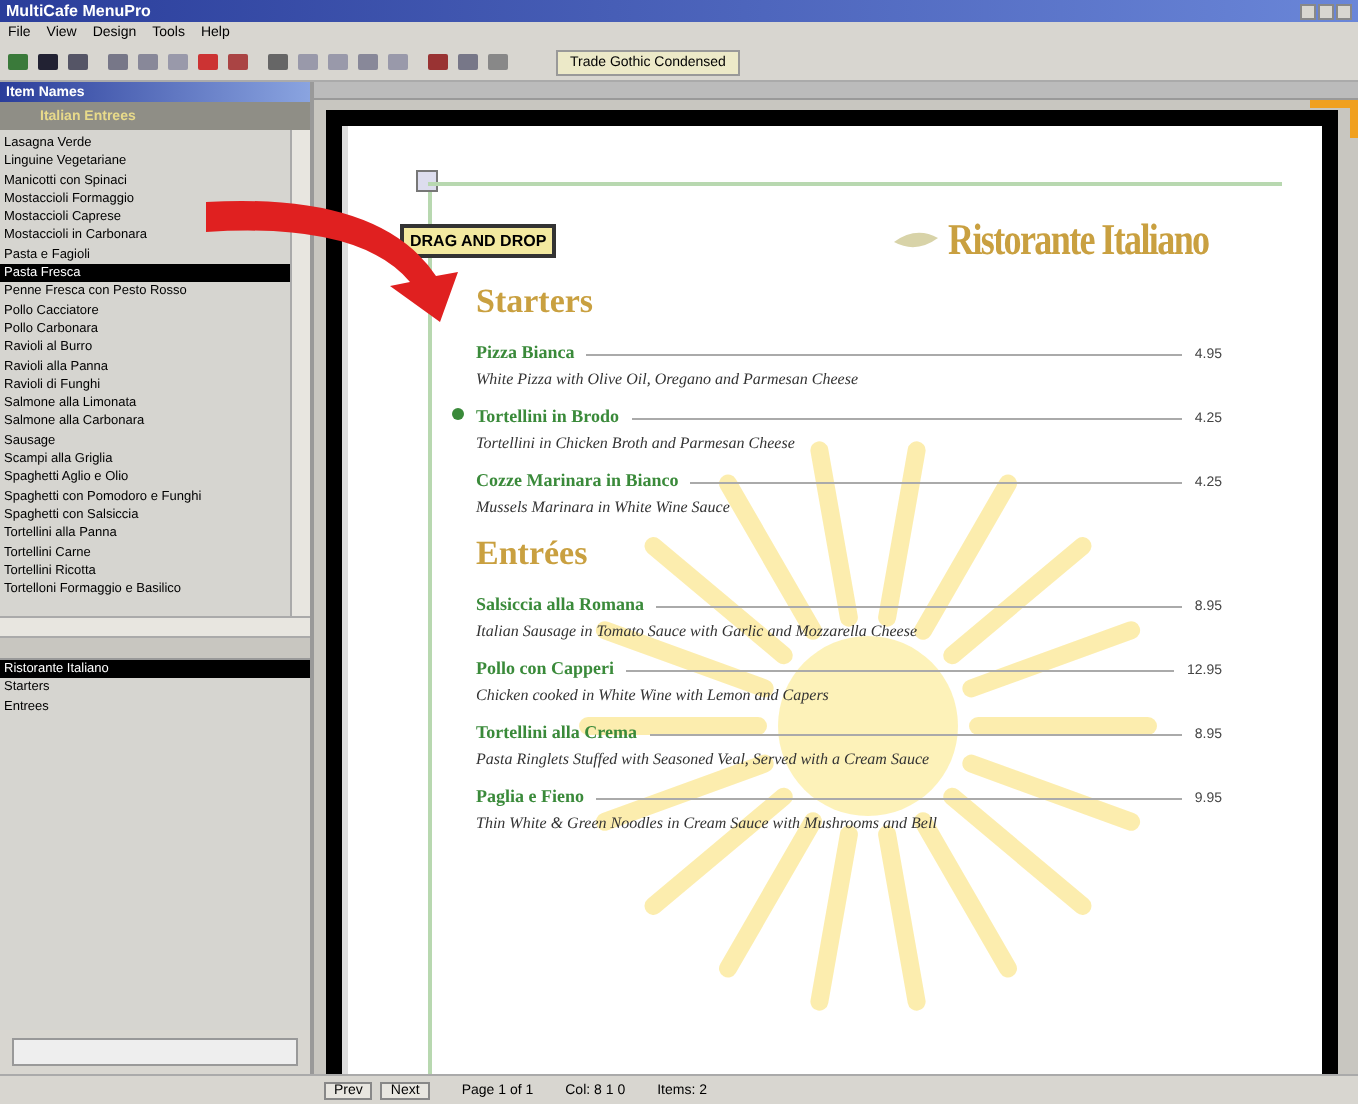  Describe the element at coordinates (548, 416) in the screenshot. I see `item-name: Tortellini in Brodo` at that location.